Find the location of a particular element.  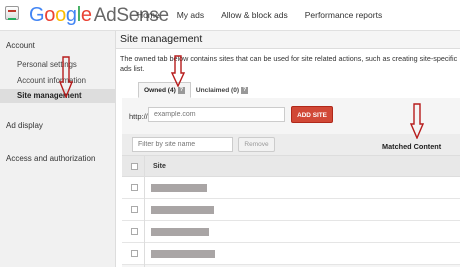

add-site-button: ADD SITE is located at coordinates (312, 114).